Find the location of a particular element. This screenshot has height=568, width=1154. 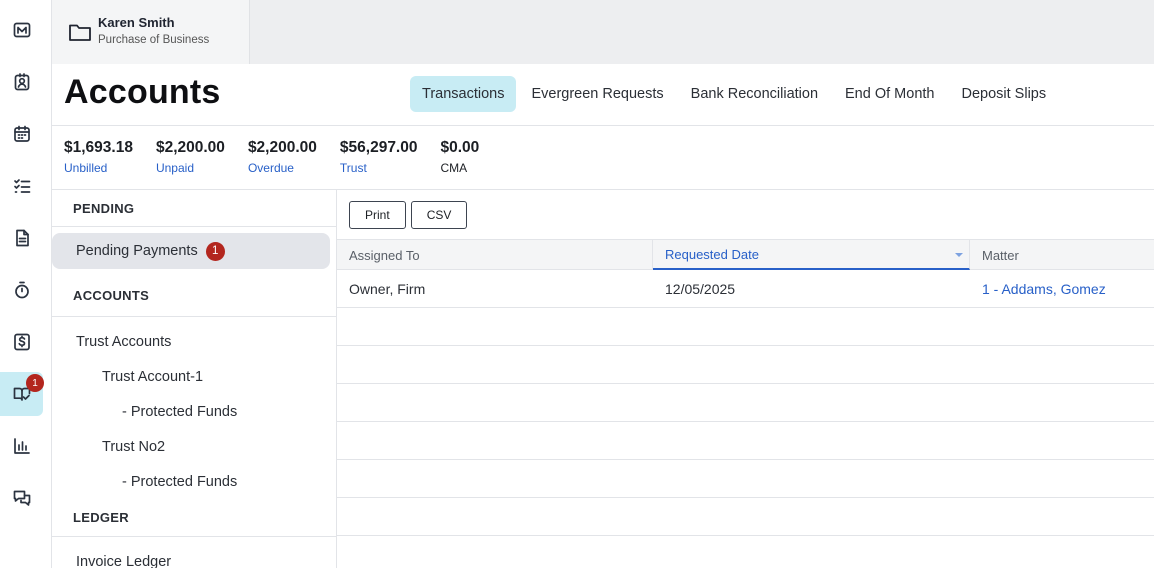

nav-item-trust-no2: Trust No2 is located at coordinates (194, 446).